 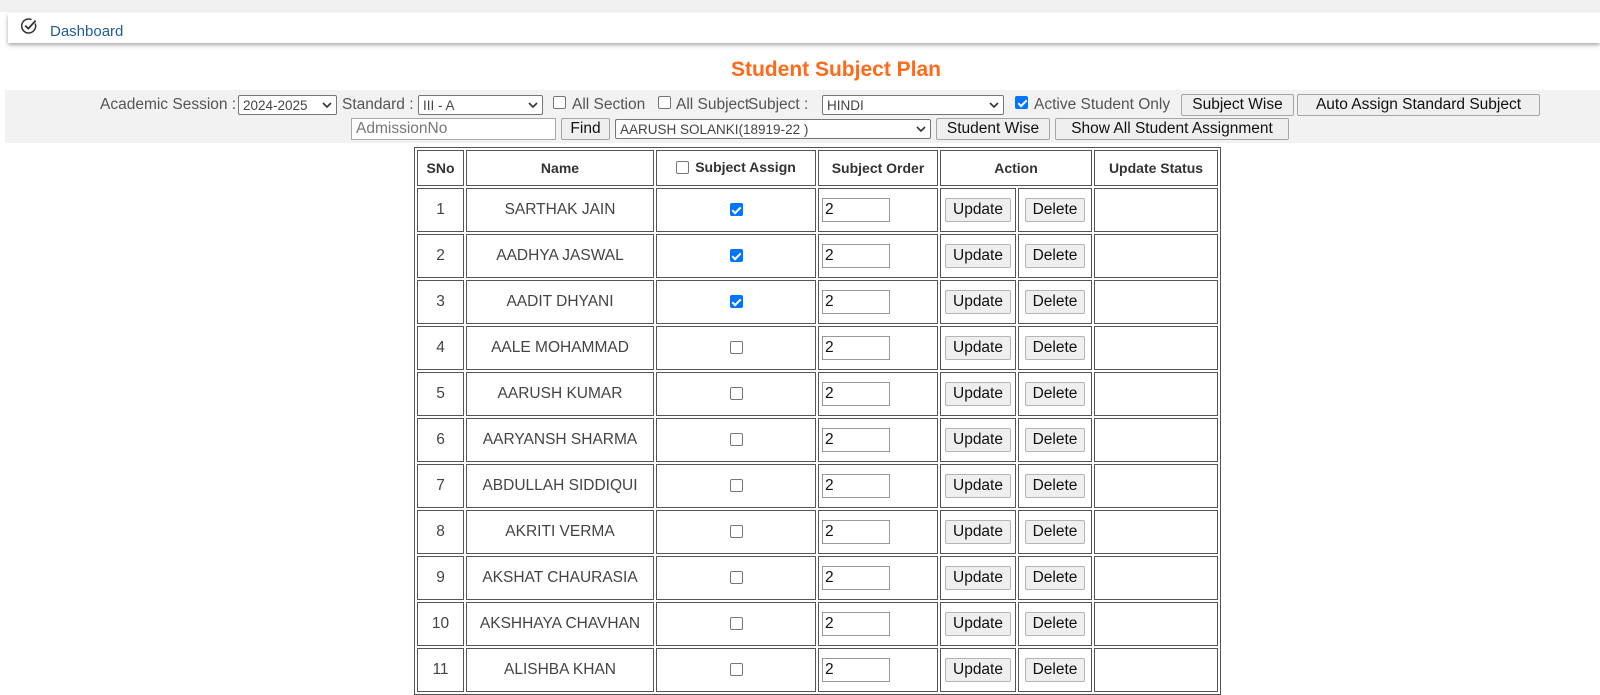 What do you see at coordinates (683, 167) in the screenshot?
I see `select-all-checkbox` at bounding box center [683, 167].